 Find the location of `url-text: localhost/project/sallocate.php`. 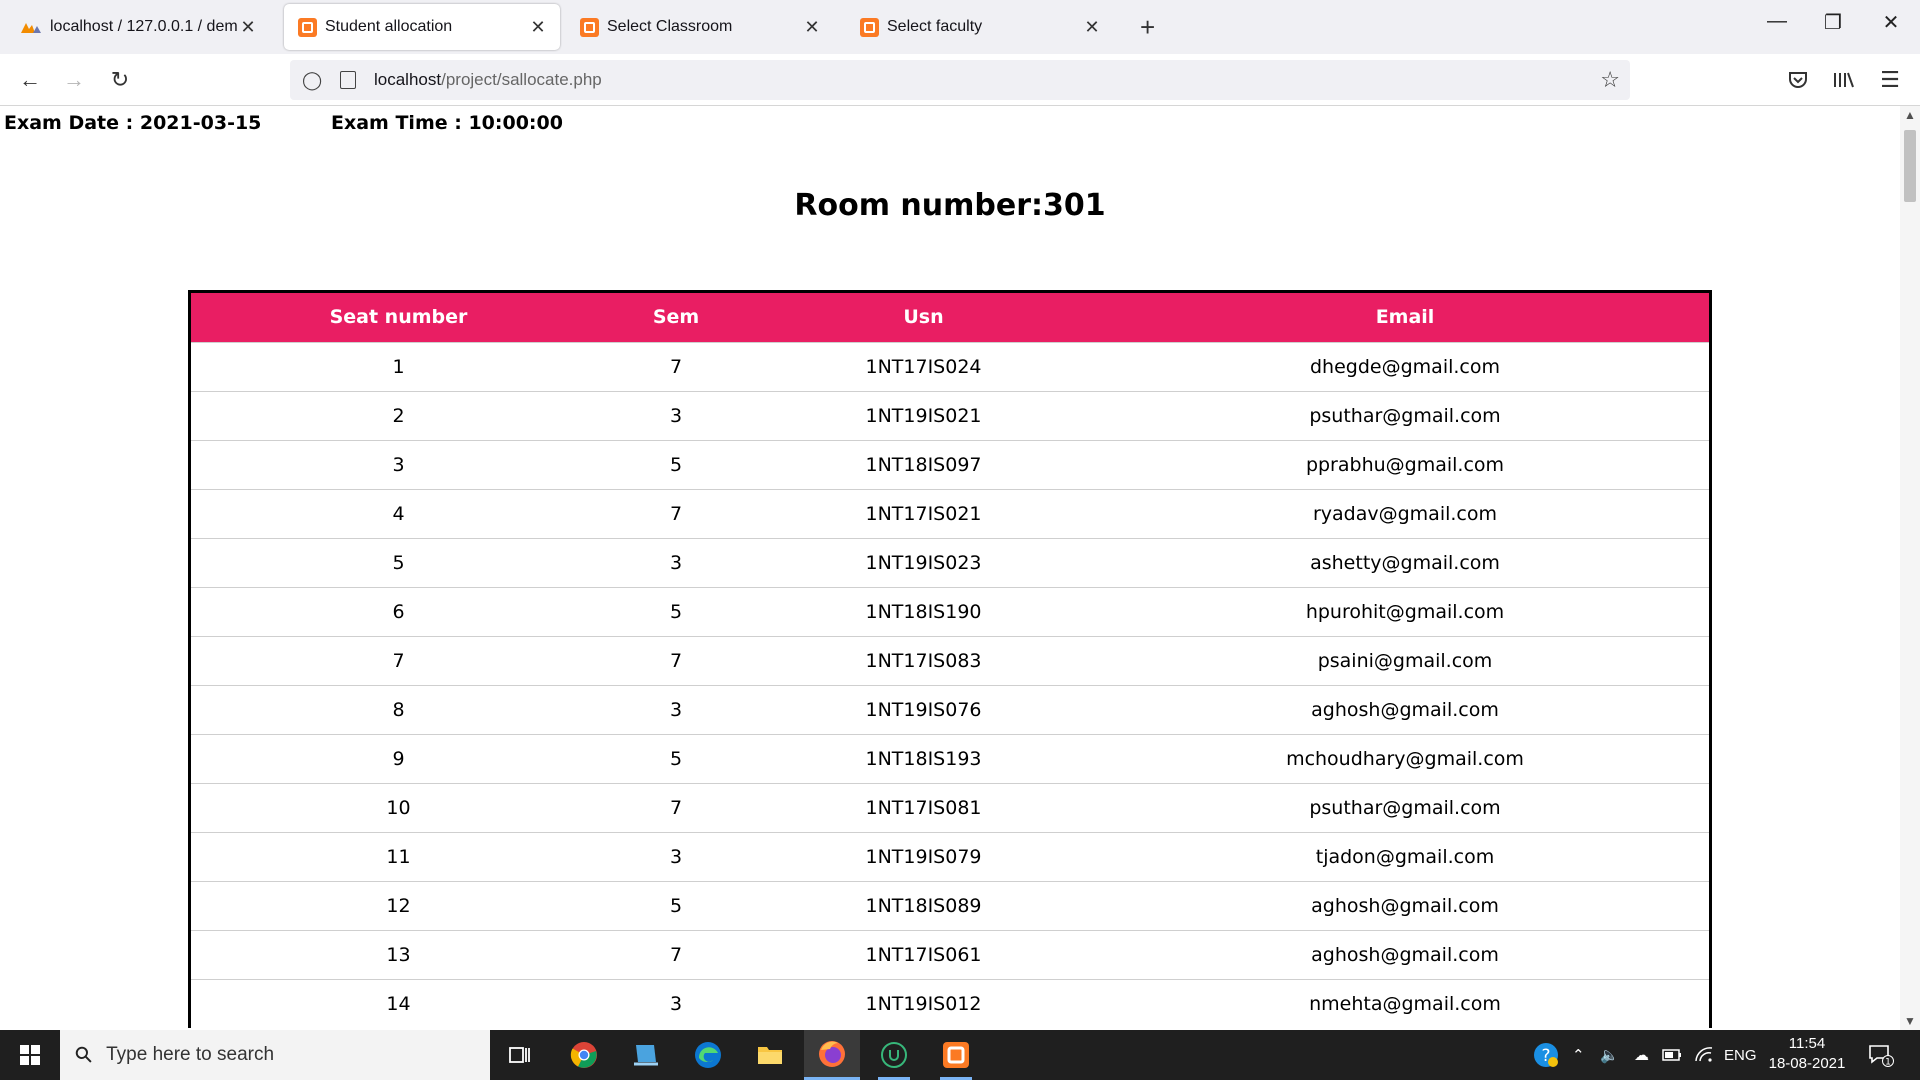

url-text: localhost/project/sallocate.php is located at coordinates (488, 80).